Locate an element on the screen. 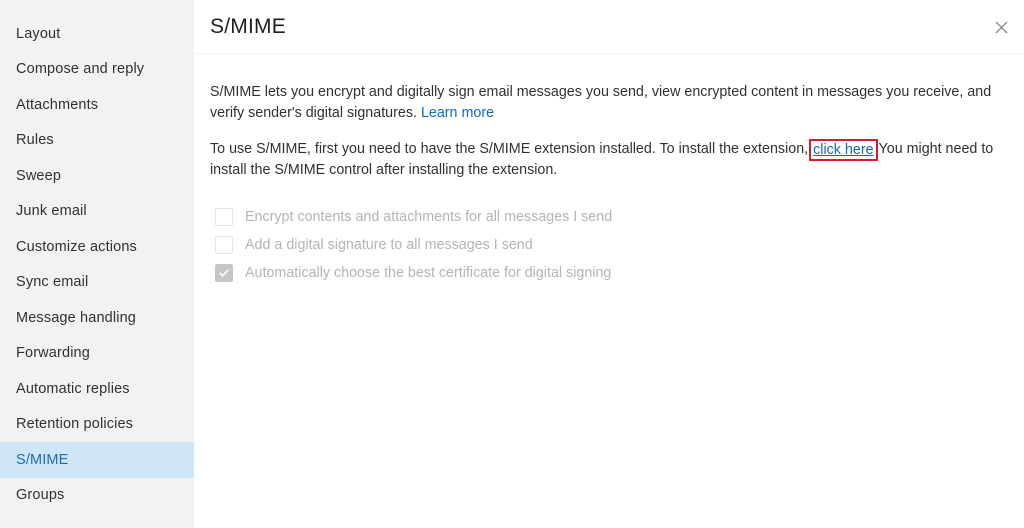  sidebar-item-groups: Groups is located at coordinates (97, 496).